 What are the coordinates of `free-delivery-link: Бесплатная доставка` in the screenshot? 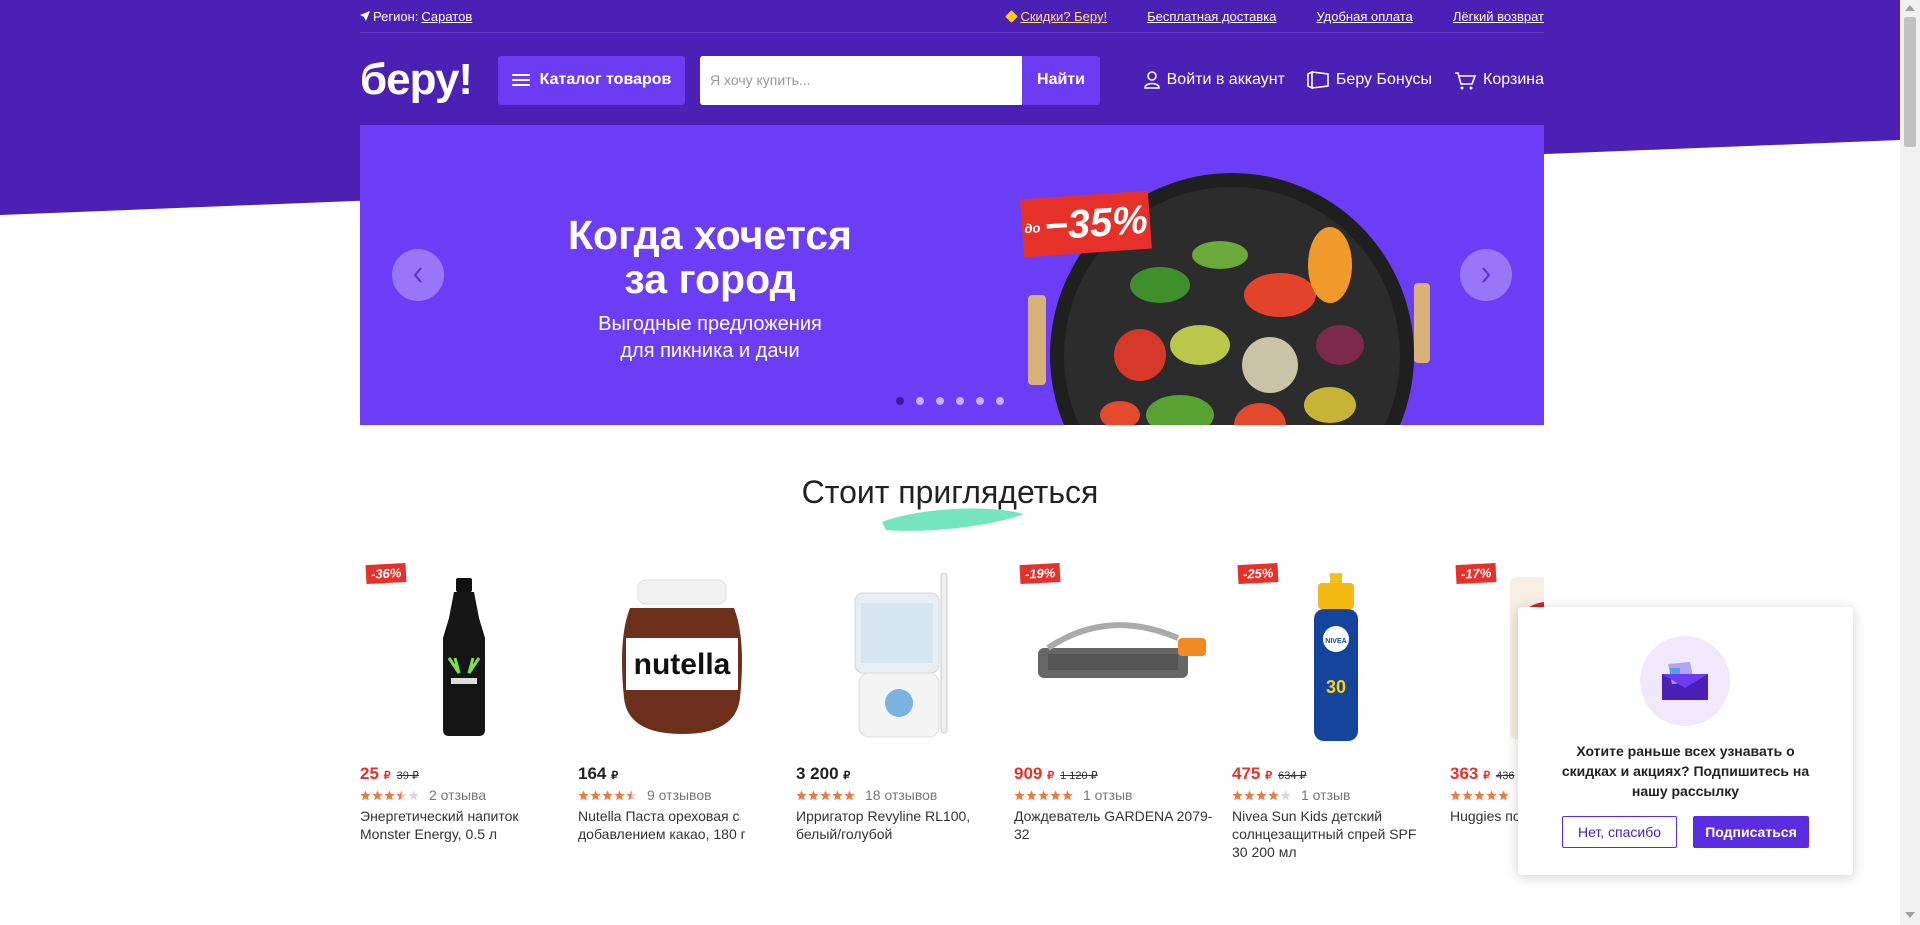 It's located at (1211, 16).